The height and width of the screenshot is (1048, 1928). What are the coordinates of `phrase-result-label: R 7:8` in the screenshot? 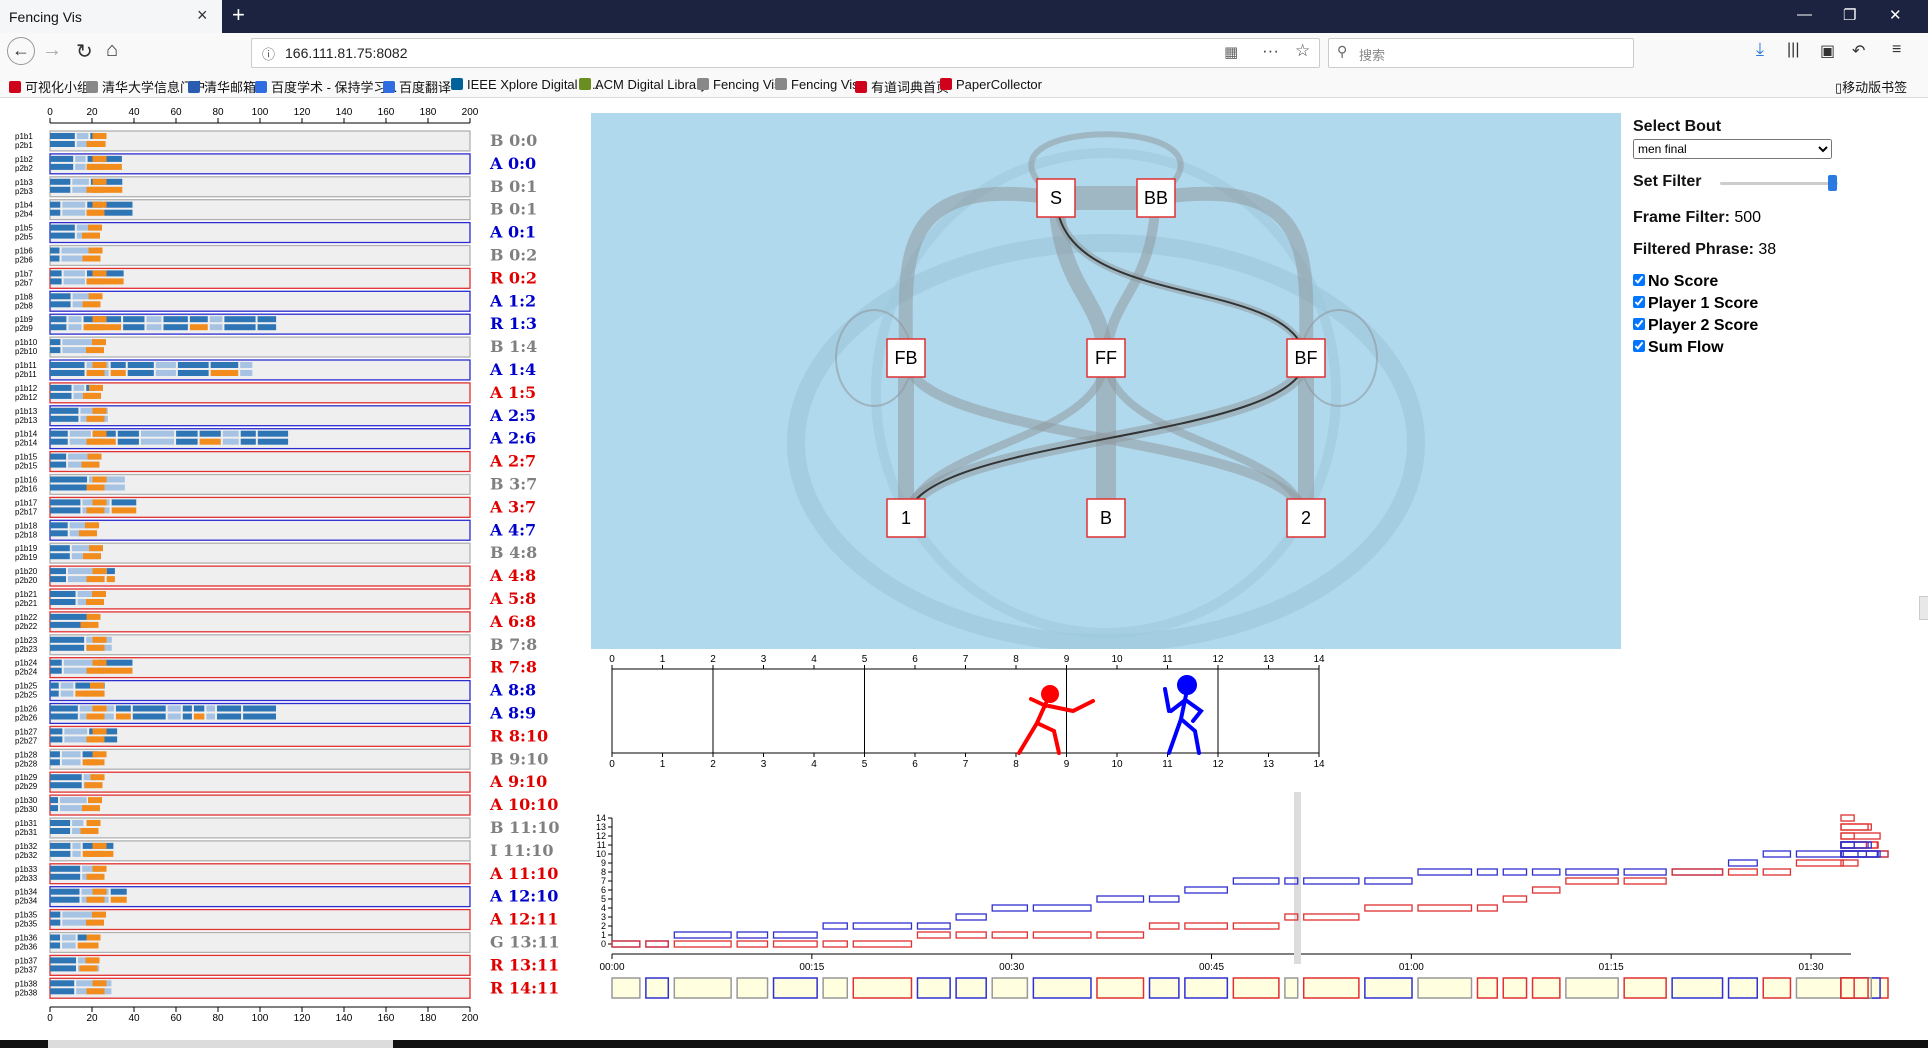 It's located at (513, 667).